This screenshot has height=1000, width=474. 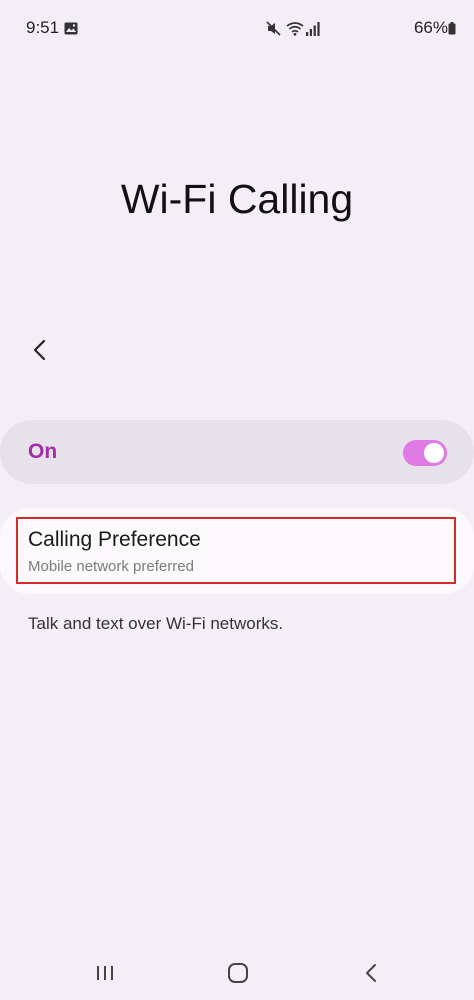 I want to click on nav-back-button, so click(x=371, y=972).